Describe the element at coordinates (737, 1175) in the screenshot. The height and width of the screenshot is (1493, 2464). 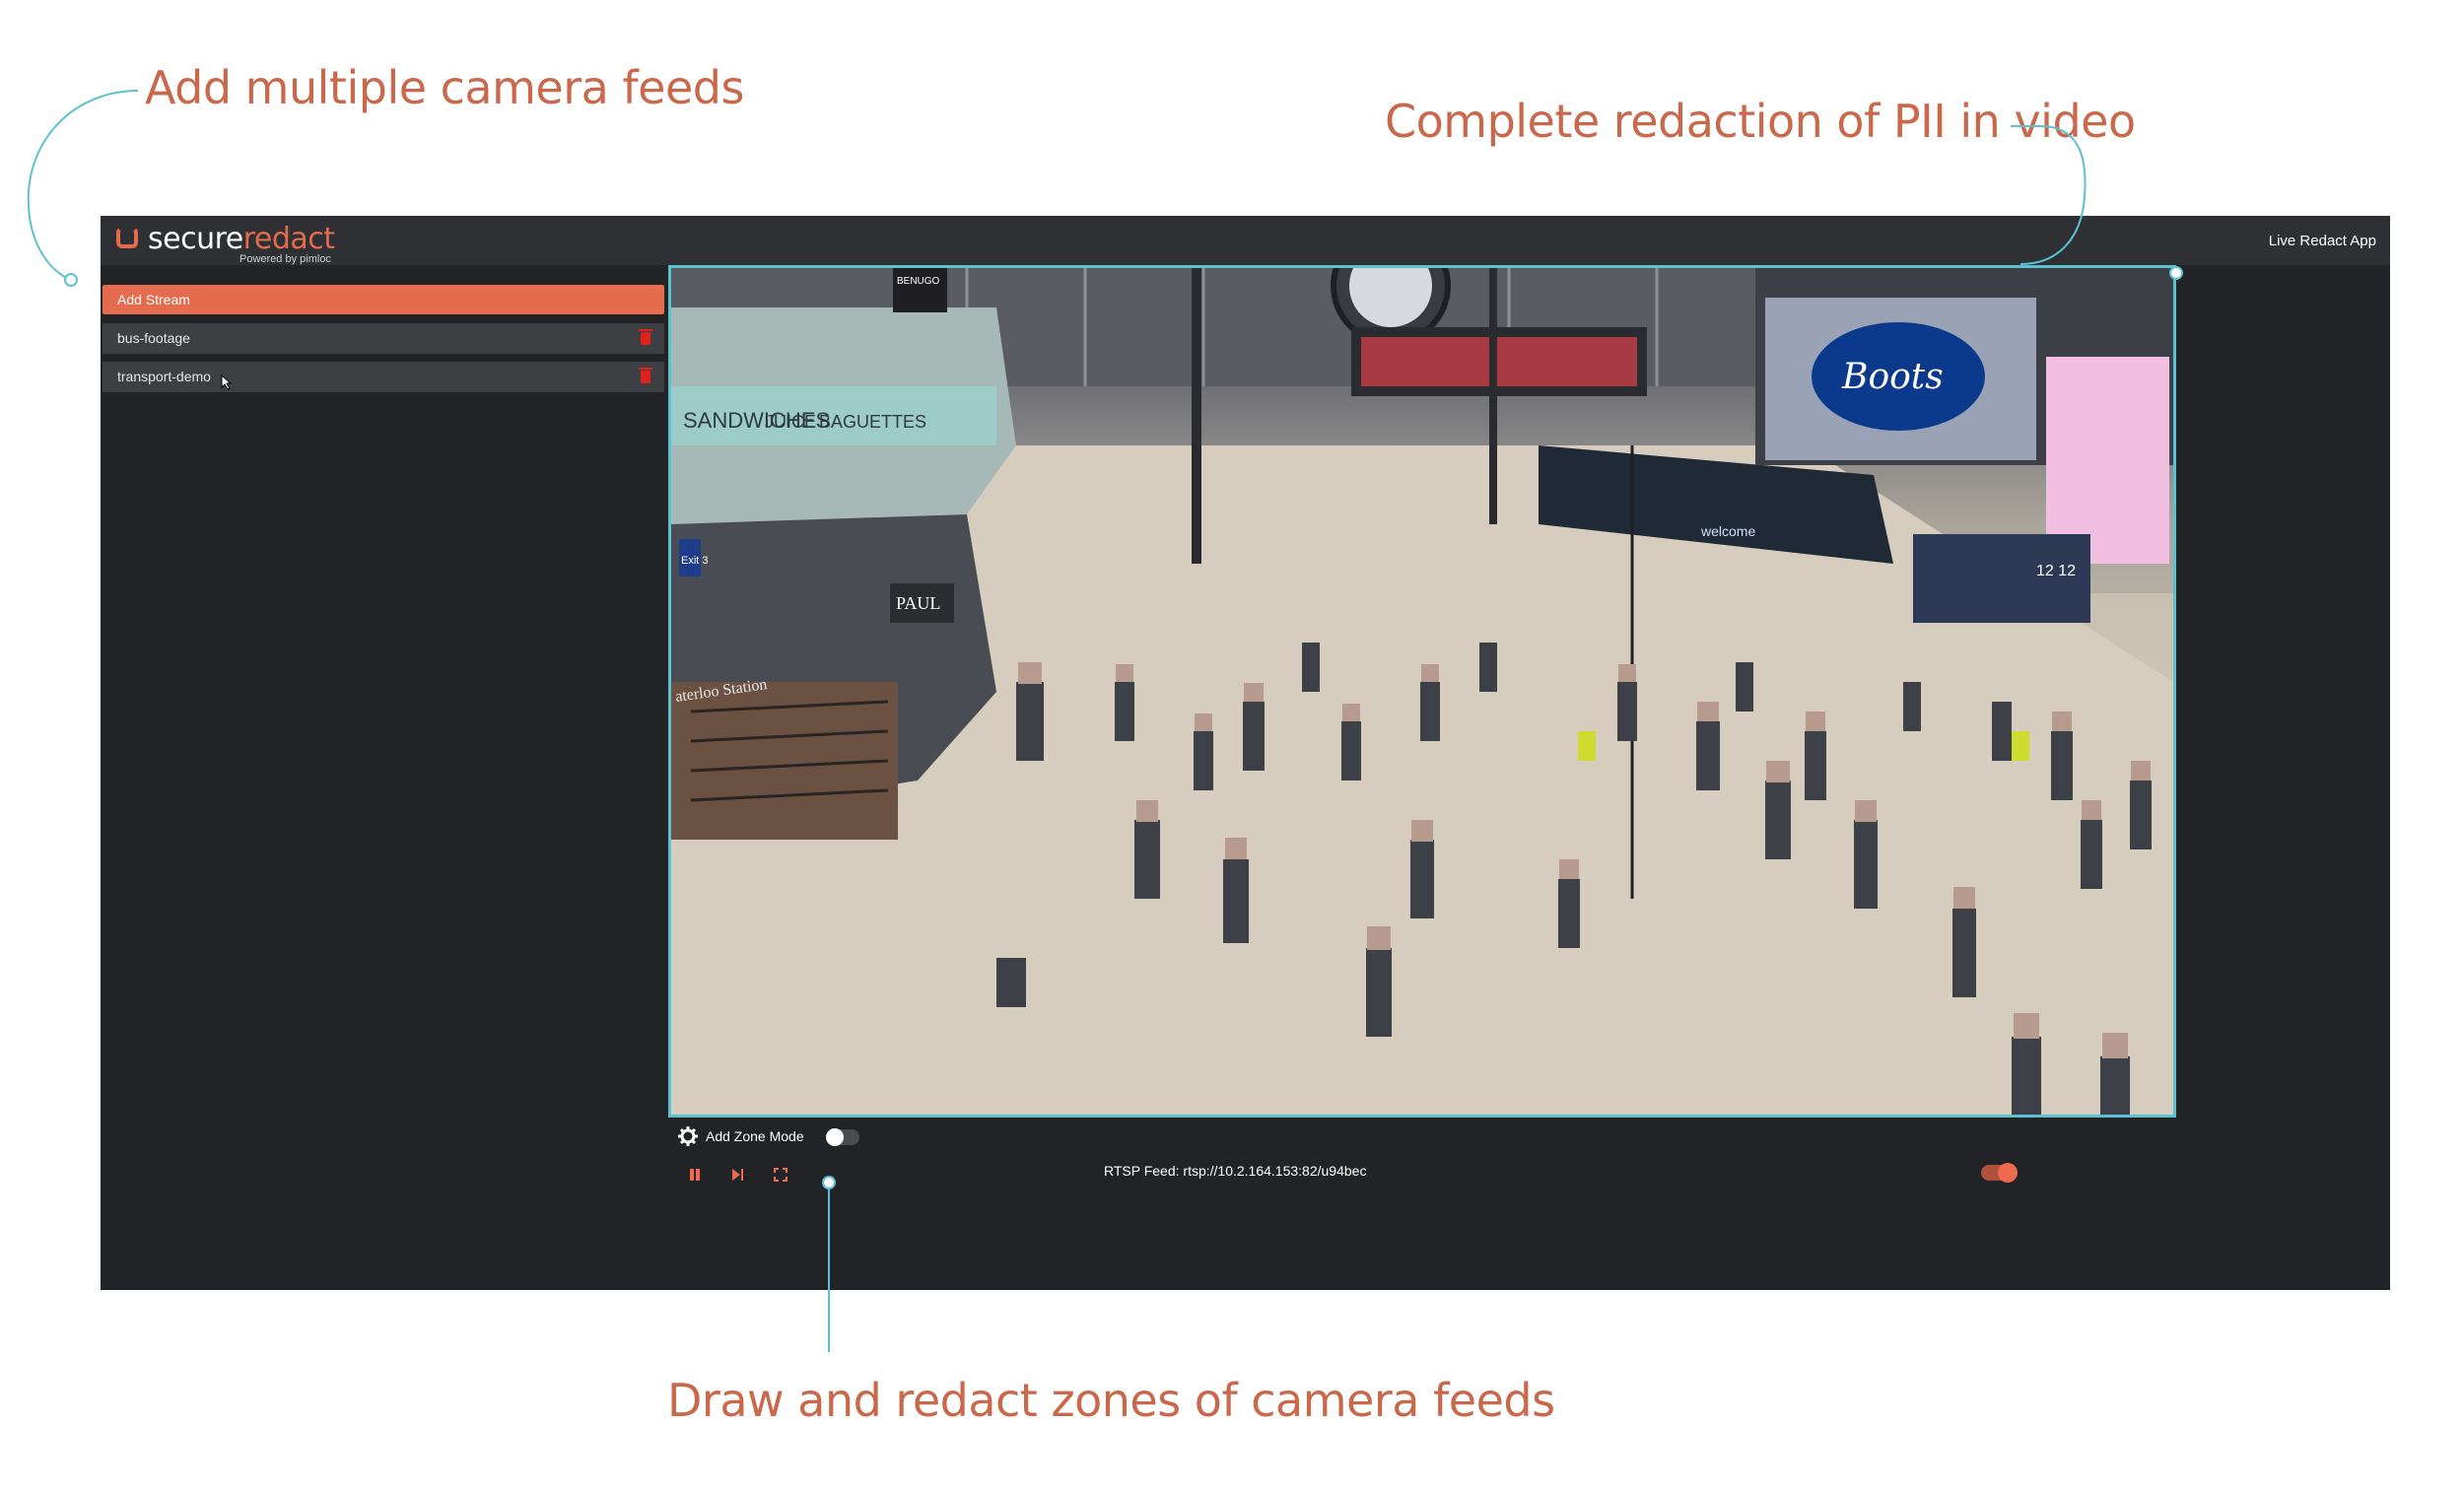
I see `step-forward-icon` at that location.